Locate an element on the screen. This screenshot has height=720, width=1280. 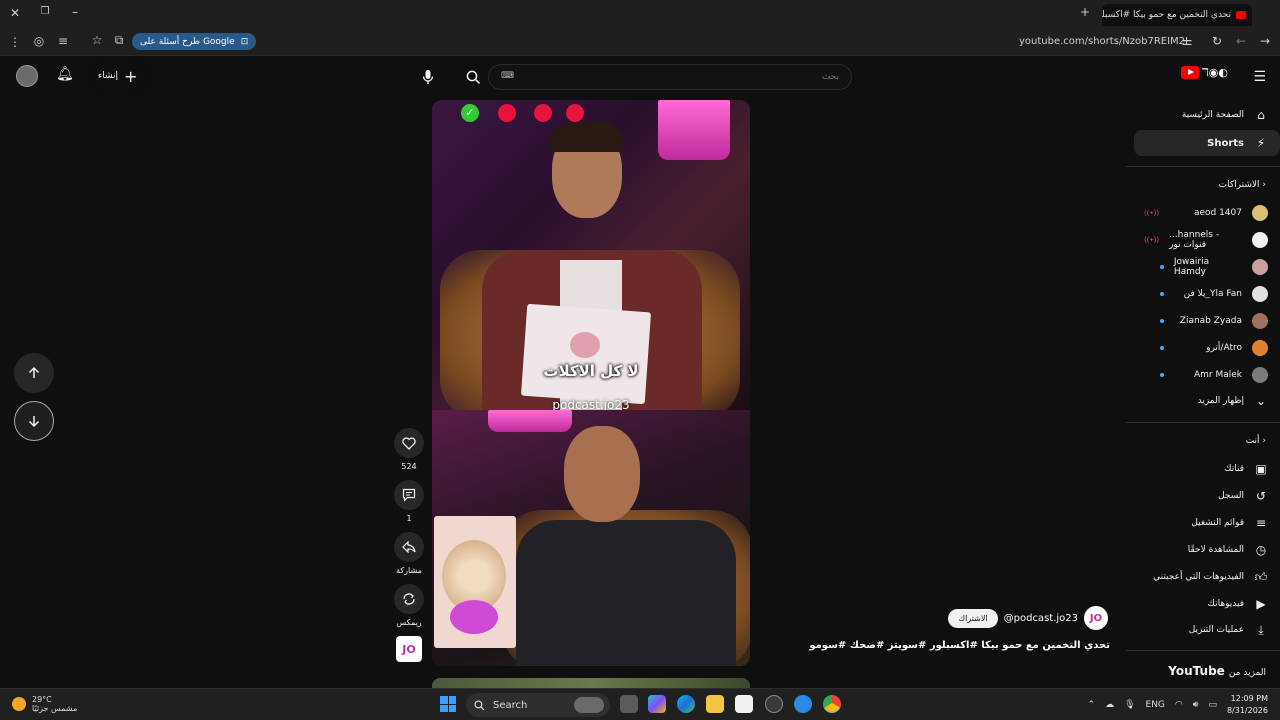
file-explorer-icon is located at coordinates (715, 704).